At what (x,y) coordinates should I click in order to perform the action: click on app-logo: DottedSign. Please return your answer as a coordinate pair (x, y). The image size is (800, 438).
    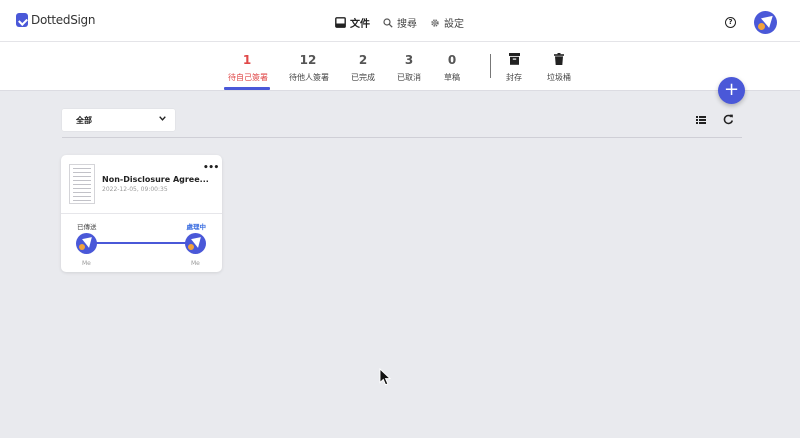
    Looking at the image, I should click on (55, 20).